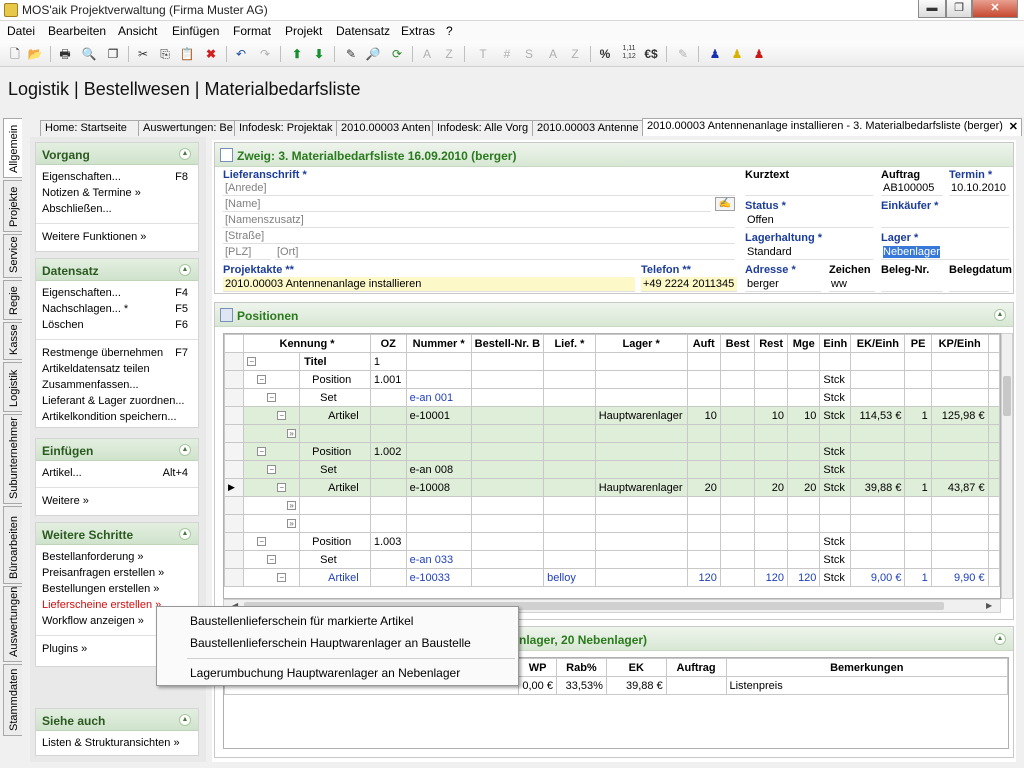  What do you see at coordinates (507, 343) in the screenshot?
I see `column-header: Bestell-Nr. B` at bounding box center [507, 343].